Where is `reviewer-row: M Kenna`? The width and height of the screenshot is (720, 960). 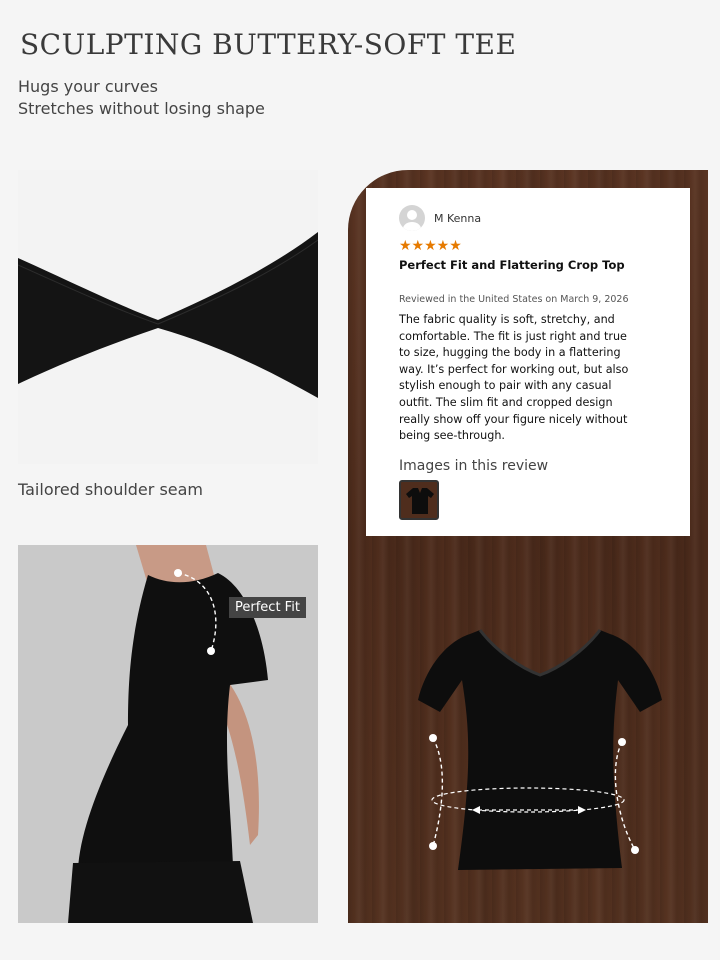
reviewer-row: M Kenna is located at coordinates (537, 218).